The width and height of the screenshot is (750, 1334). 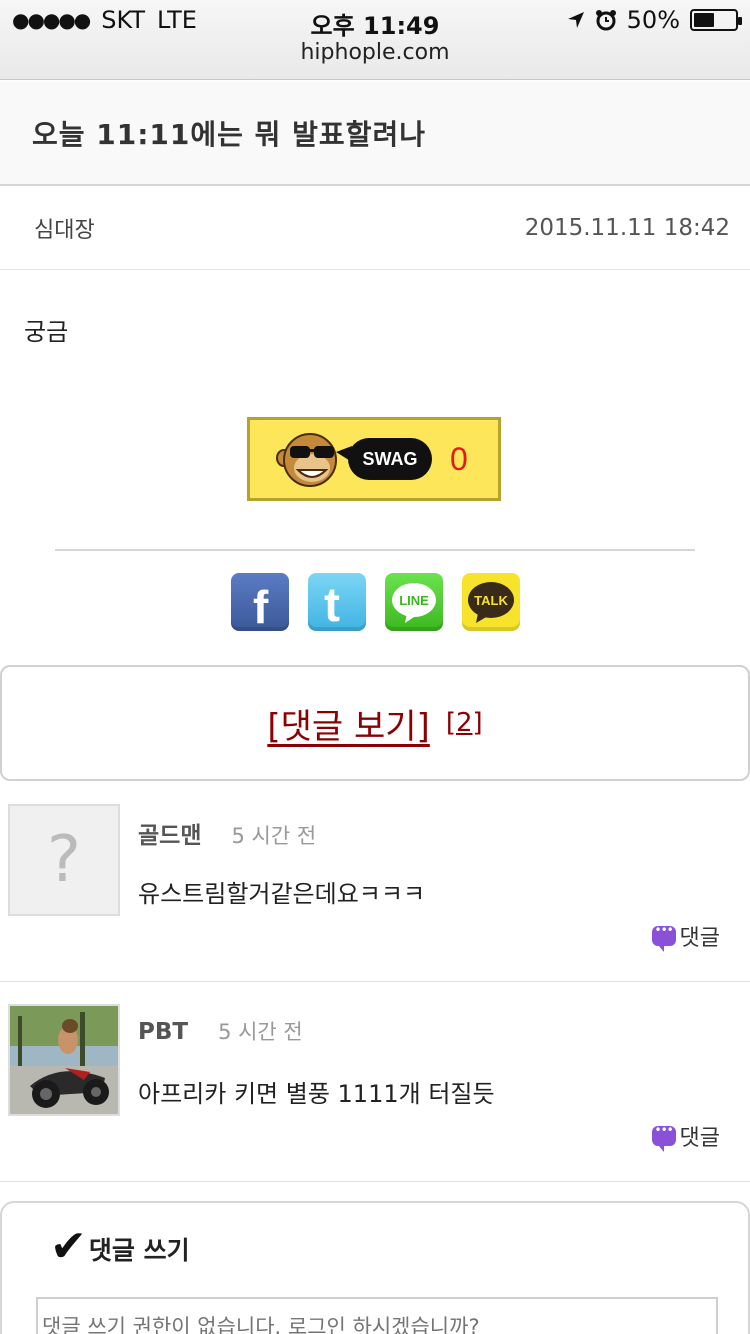 I want to click on comment-header: PBT 5 시간 전, so click(x=220, y=1031).